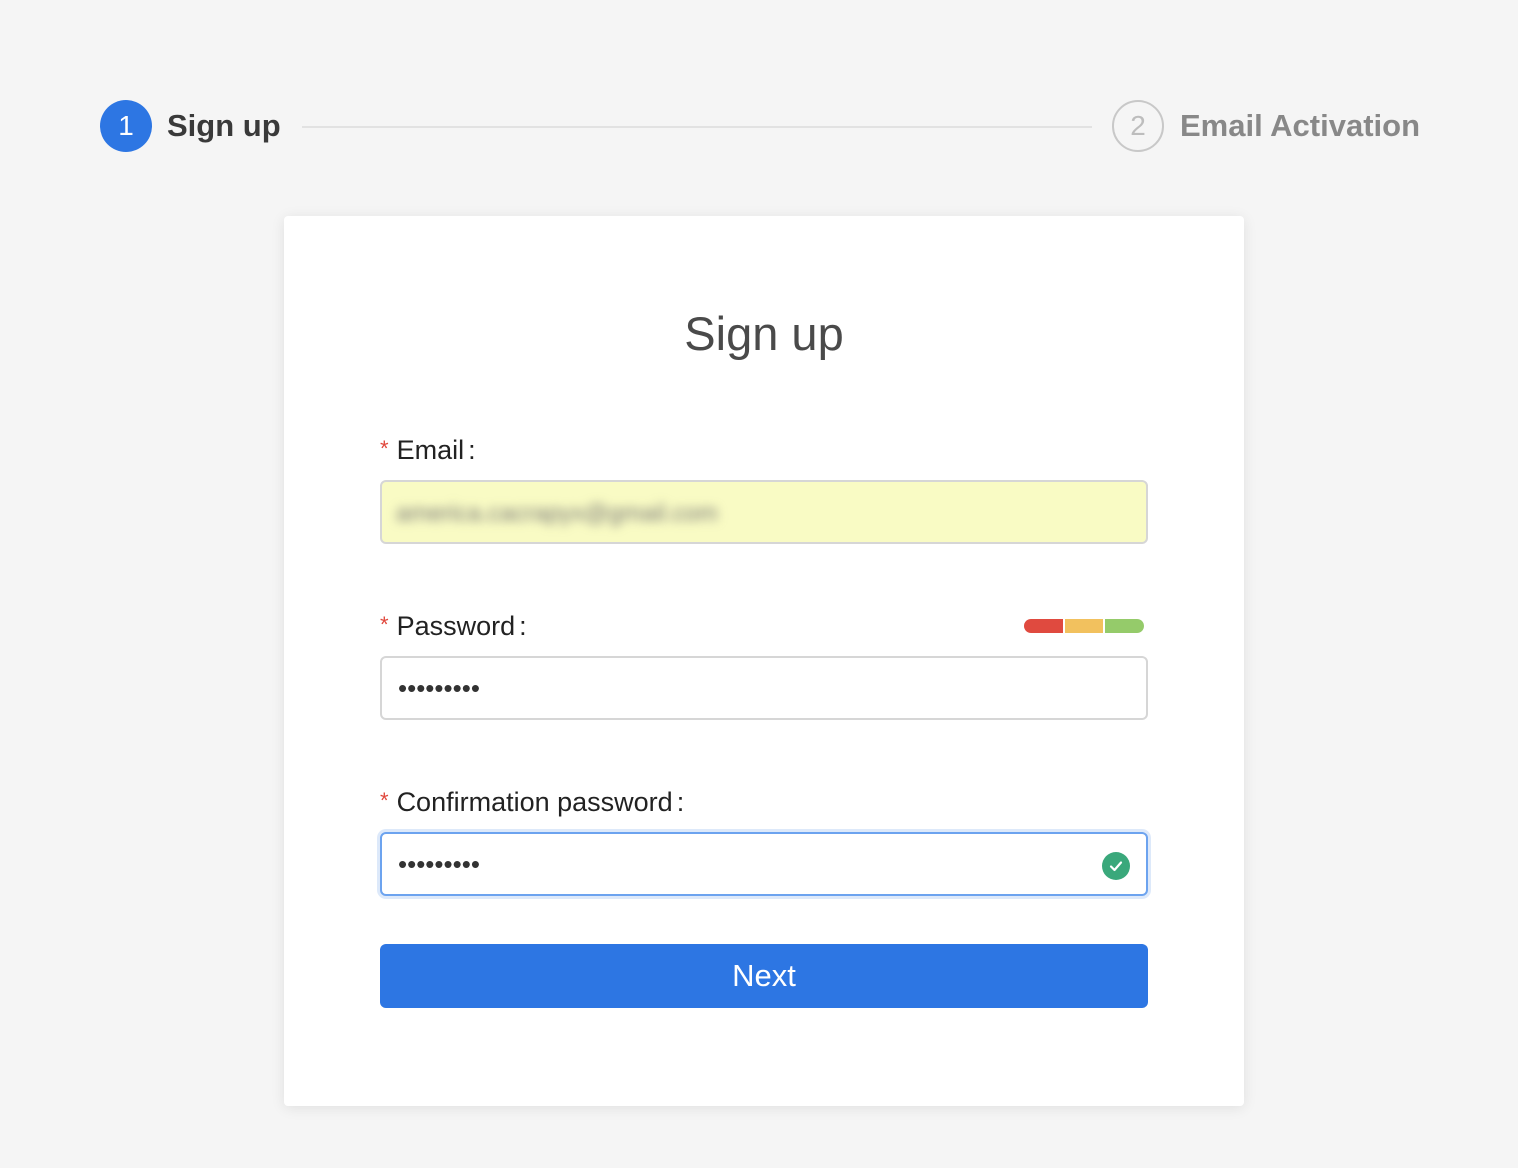 The image size is (1518, 1168). What do you see at coordinates (764, 512) in the screenshot?
I see `email-input: america.cacrapyx@gmail.com` at bounding box center [764, 512].